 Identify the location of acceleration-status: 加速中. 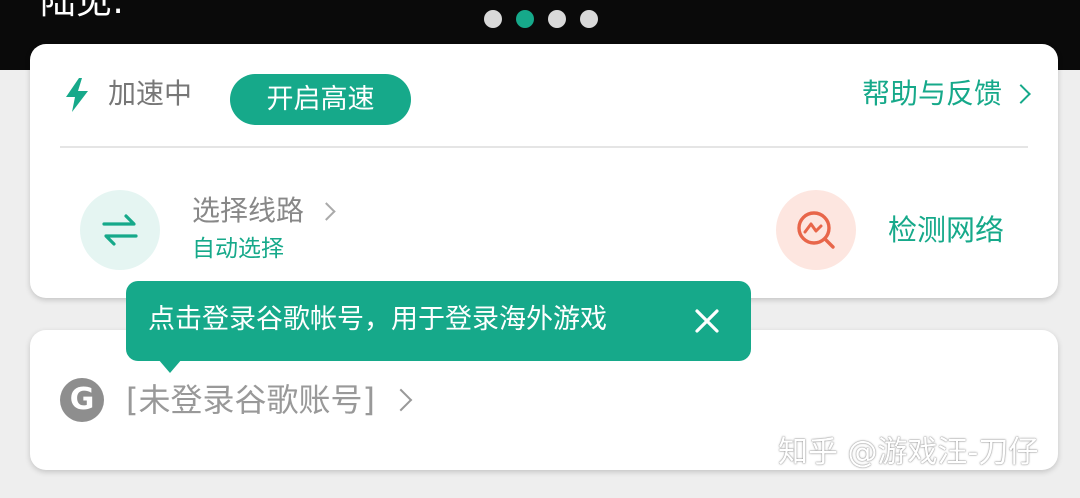
(150, 93).